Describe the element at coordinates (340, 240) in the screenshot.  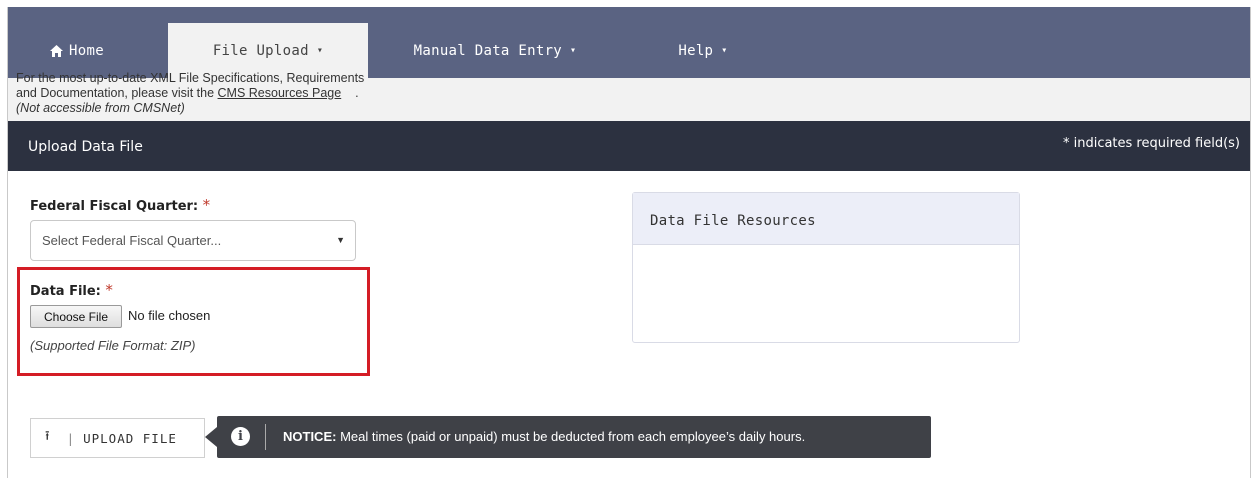
I see `dropdown-arrow-icon: ▼` at that location.